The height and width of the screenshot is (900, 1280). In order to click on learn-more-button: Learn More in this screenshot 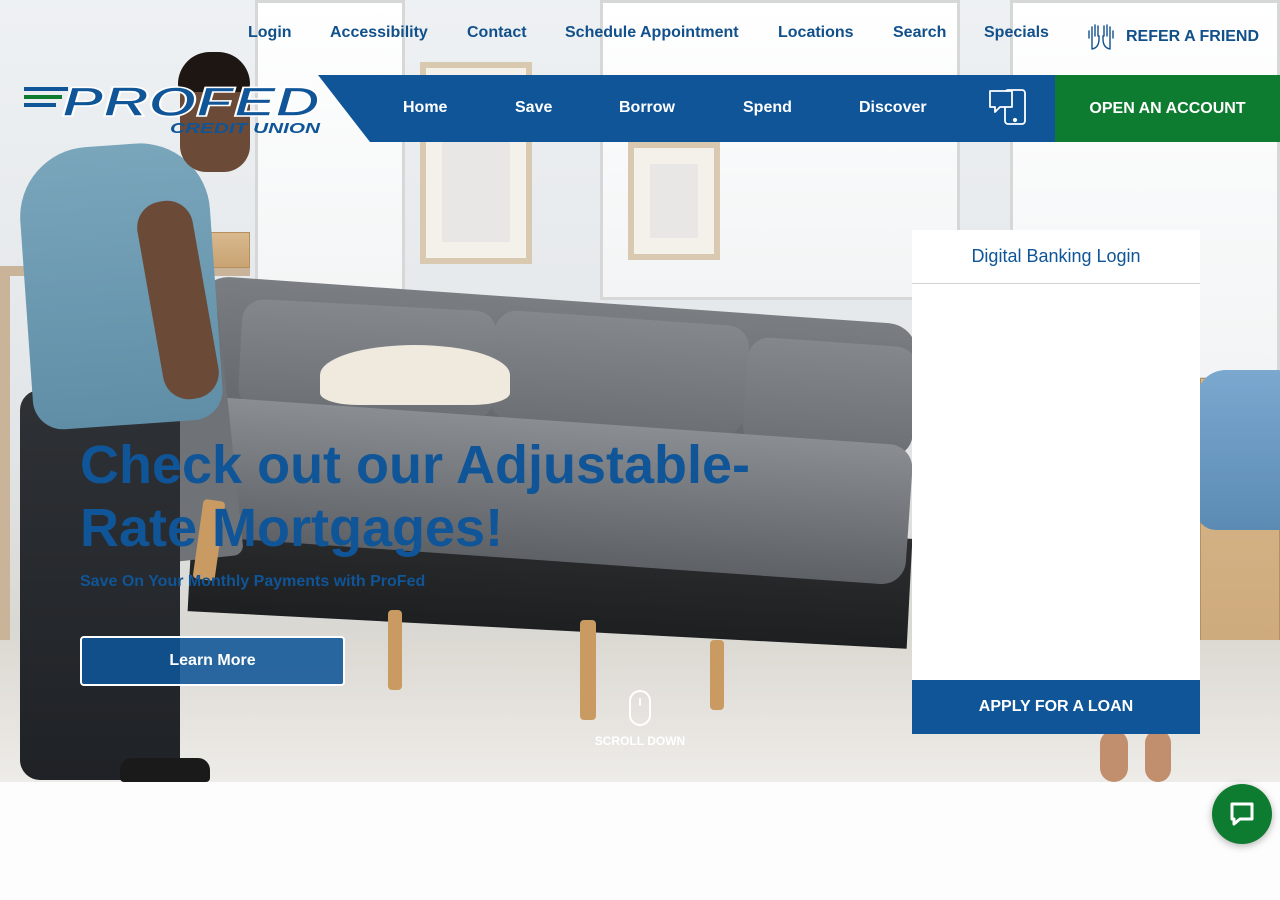, I will do `click(212, 661)`.